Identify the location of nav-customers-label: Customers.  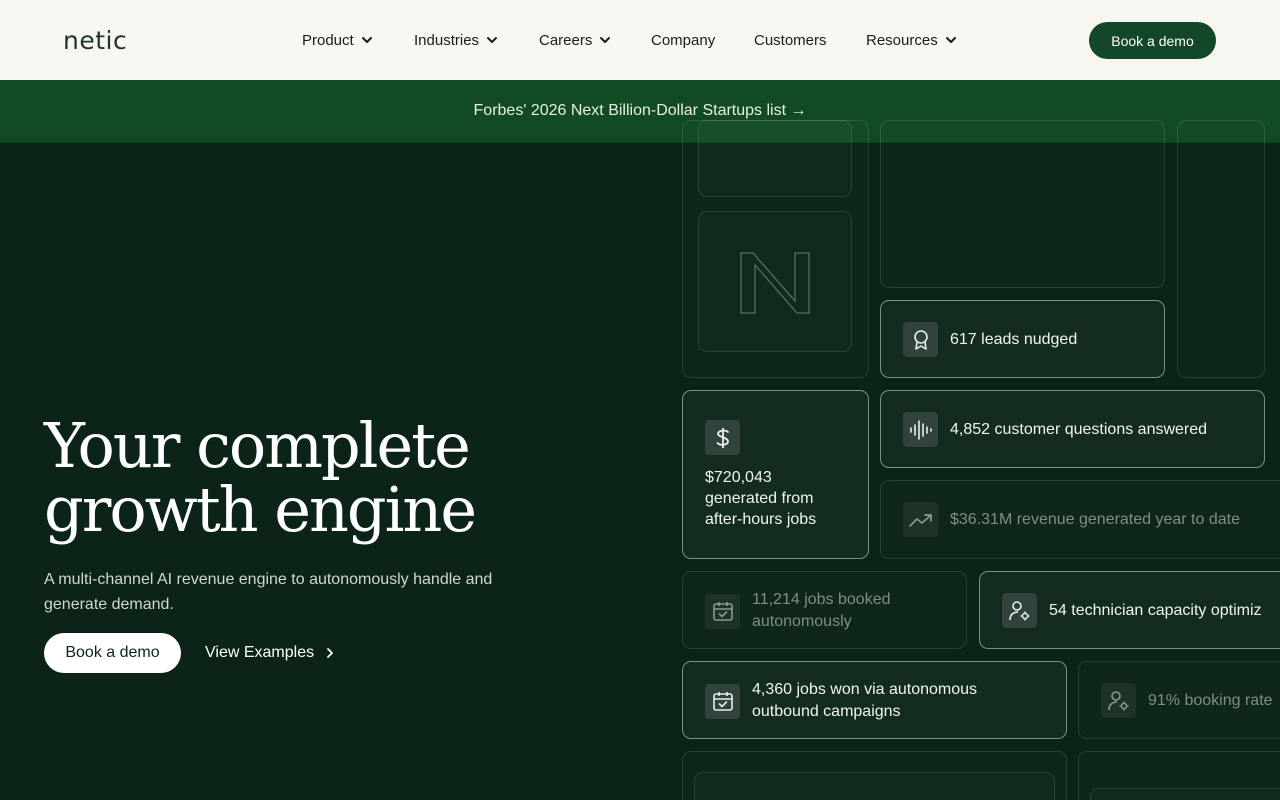
(790, 40).